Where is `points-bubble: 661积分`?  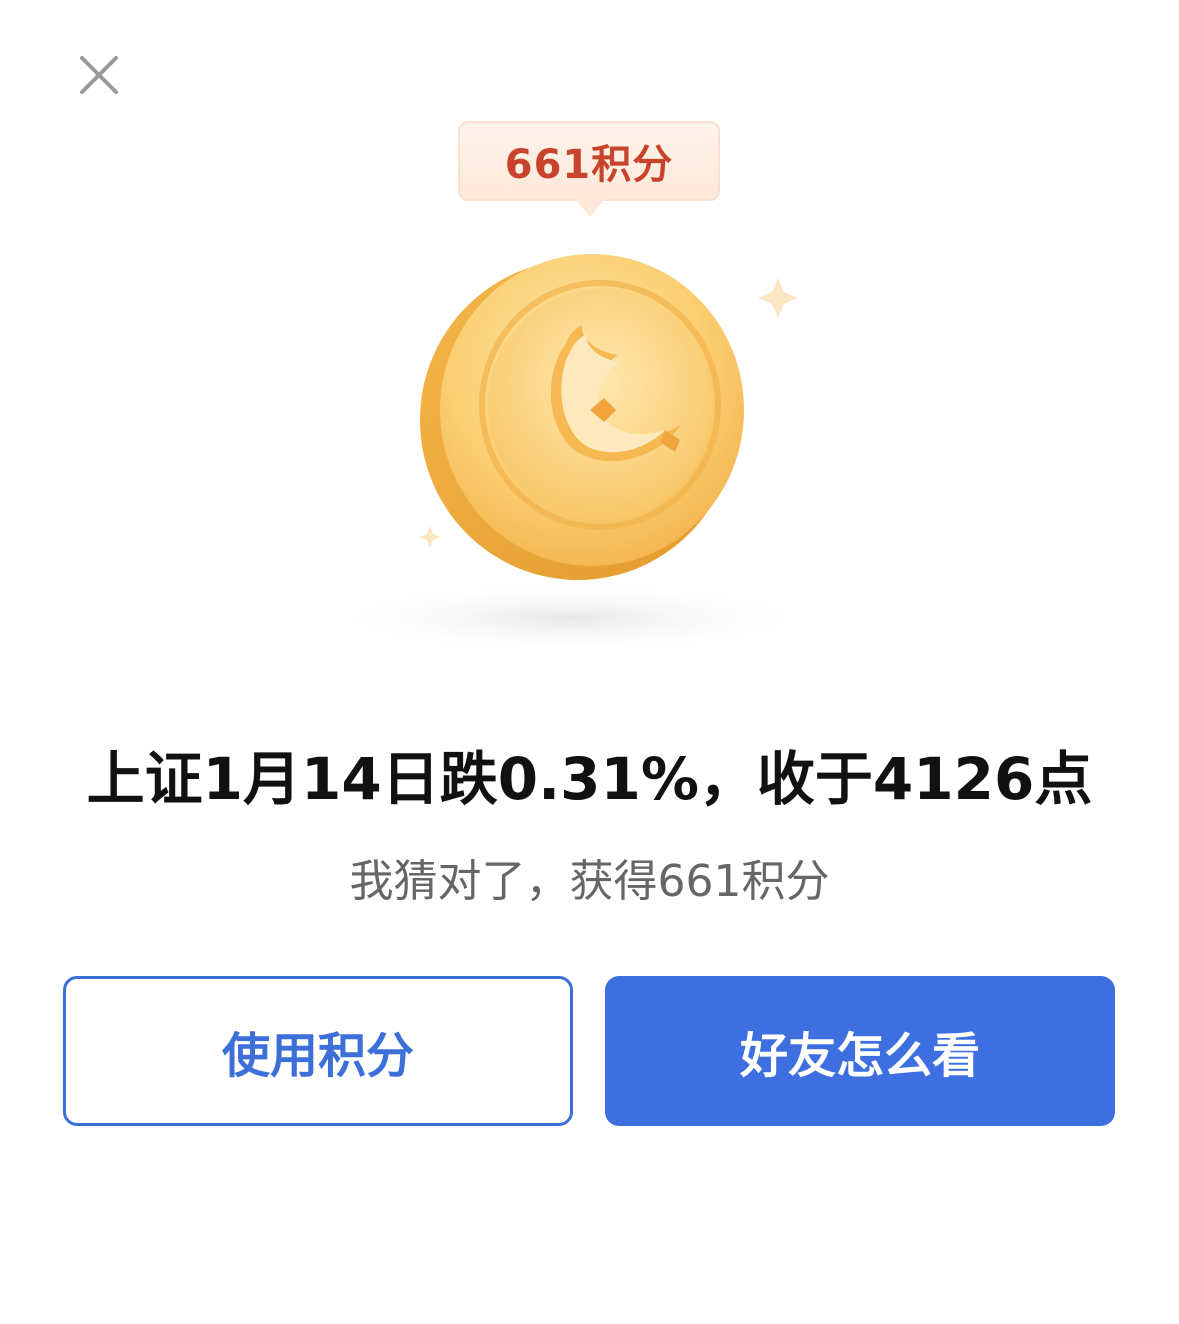 points-bubble: 661积分 is located at coordinates (589, 161).